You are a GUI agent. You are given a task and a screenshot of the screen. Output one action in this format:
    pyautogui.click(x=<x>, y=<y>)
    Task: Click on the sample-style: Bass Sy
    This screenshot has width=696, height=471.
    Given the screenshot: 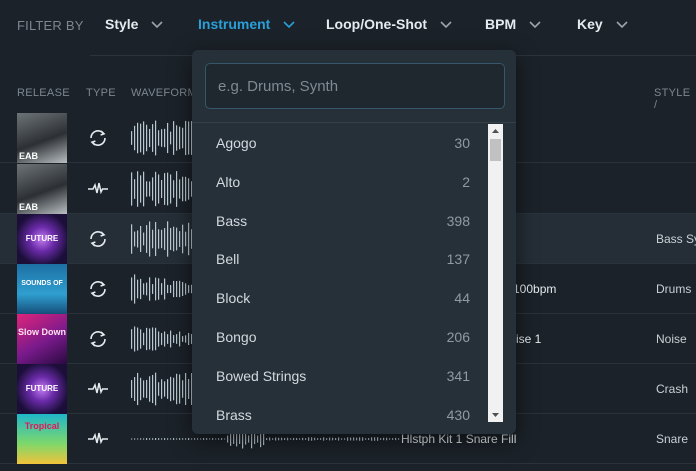 What is the action you would take?
    pyautogui.click(x=676, y=239)
    